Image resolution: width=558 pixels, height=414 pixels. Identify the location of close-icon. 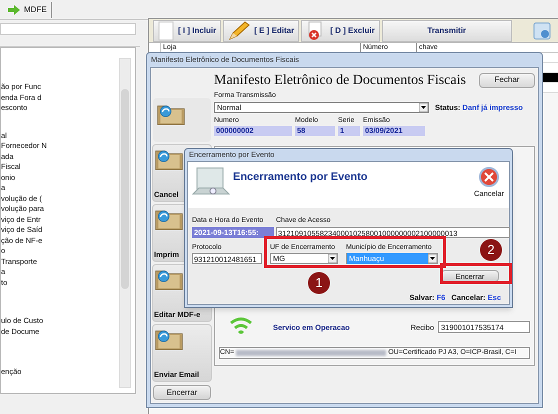
(489, 177).